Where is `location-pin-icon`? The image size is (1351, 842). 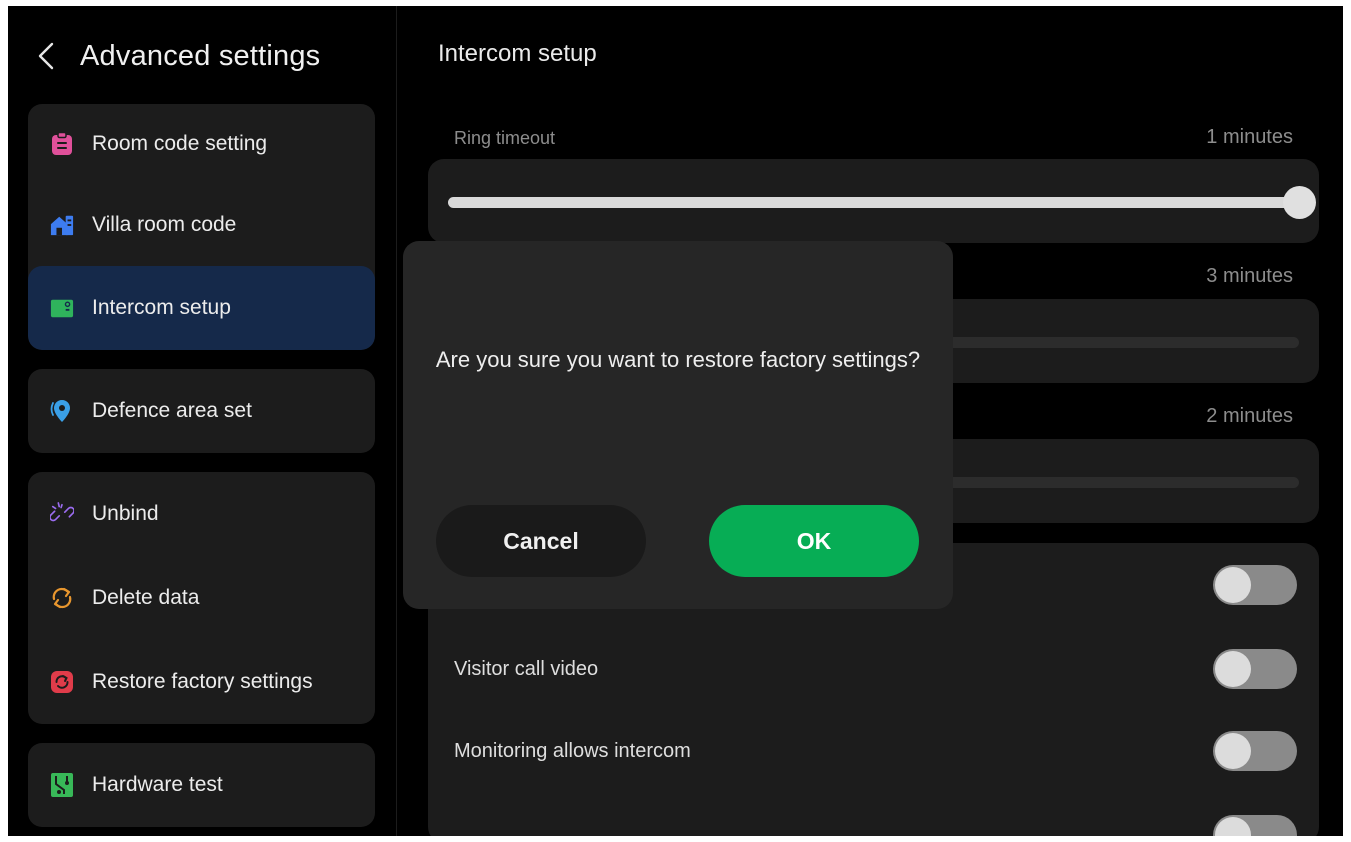
location-pin-icon is located at coordinates (62, 411).